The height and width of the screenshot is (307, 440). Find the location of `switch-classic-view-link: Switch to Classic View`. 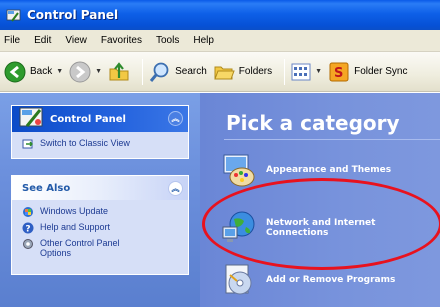

switch-classic-view-link: Switch to Classic View is located at coordinates (101, 144).